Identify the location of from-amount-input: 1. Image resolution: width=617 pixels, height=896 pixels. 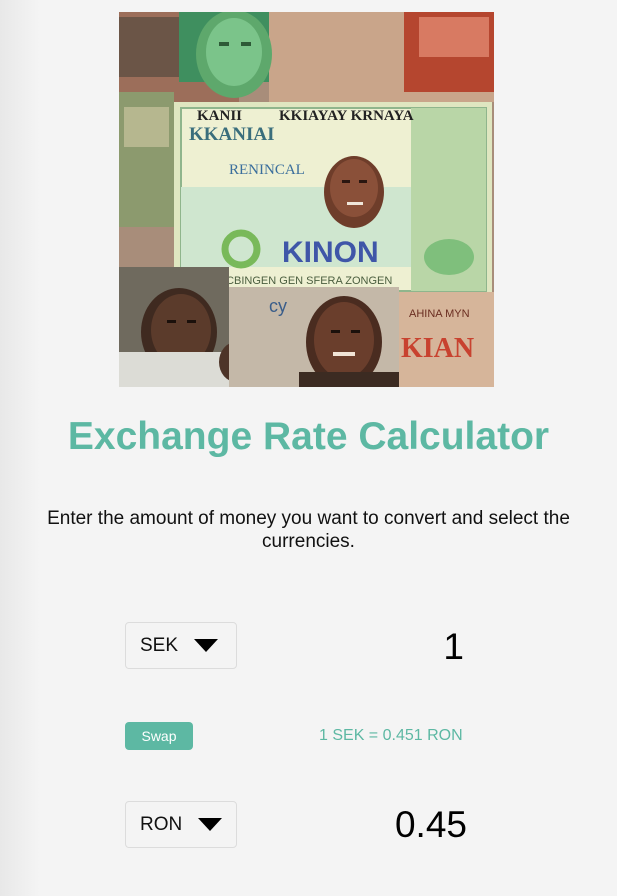
(453, 647).